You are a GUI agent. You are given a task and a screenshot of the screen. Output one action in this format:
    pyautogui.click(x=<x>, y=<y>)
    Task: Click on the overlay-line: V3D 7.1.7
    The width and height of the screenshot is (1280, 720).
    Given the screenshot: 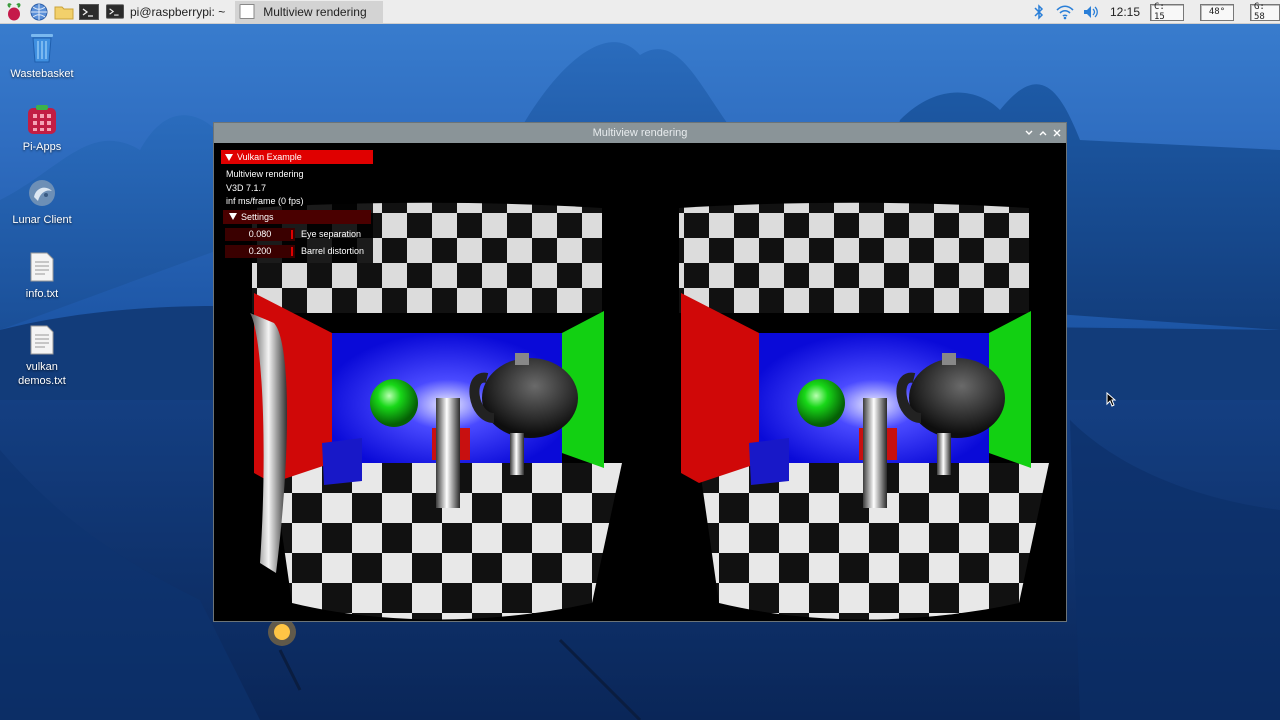 What is the action you would take?
    pyautogui.click(x=246, y=187)
    